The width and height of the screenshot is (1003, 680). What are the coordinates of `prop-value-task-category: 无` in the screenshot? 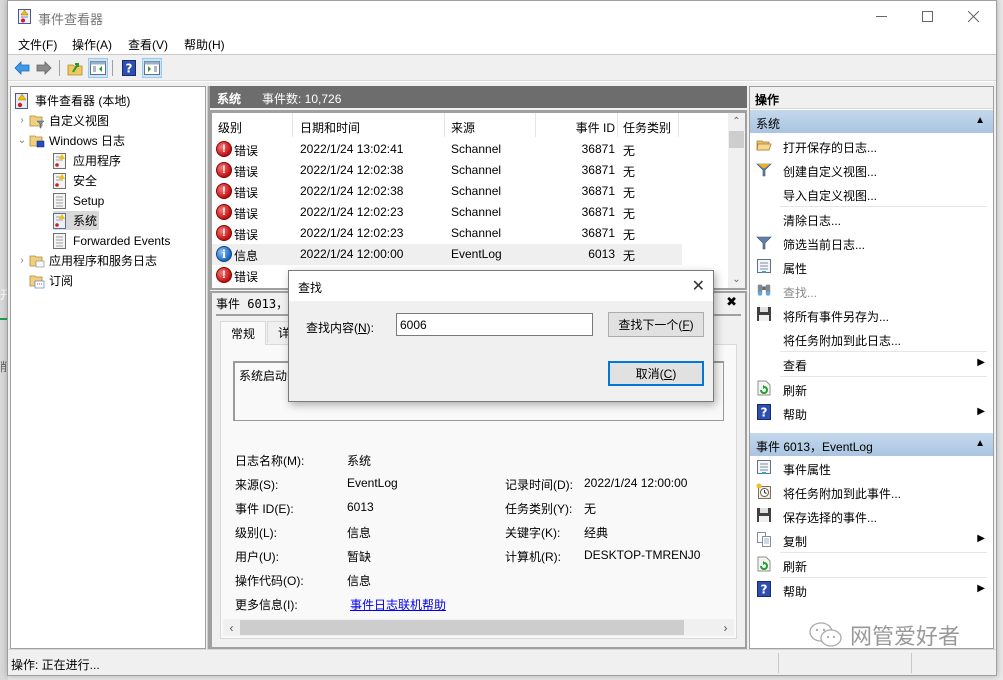 It's located at (590, 509).